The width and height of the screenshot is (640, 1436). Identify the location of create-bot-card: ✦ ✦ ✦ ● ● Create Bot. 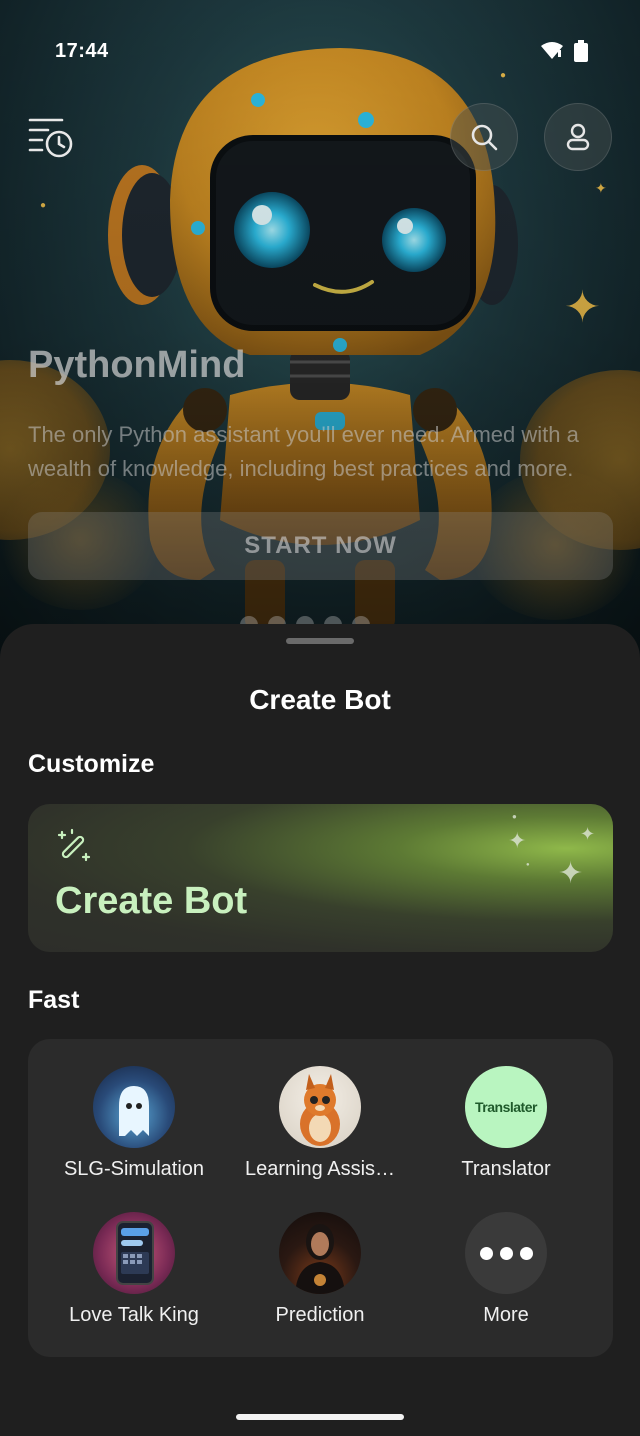
(320, 878).